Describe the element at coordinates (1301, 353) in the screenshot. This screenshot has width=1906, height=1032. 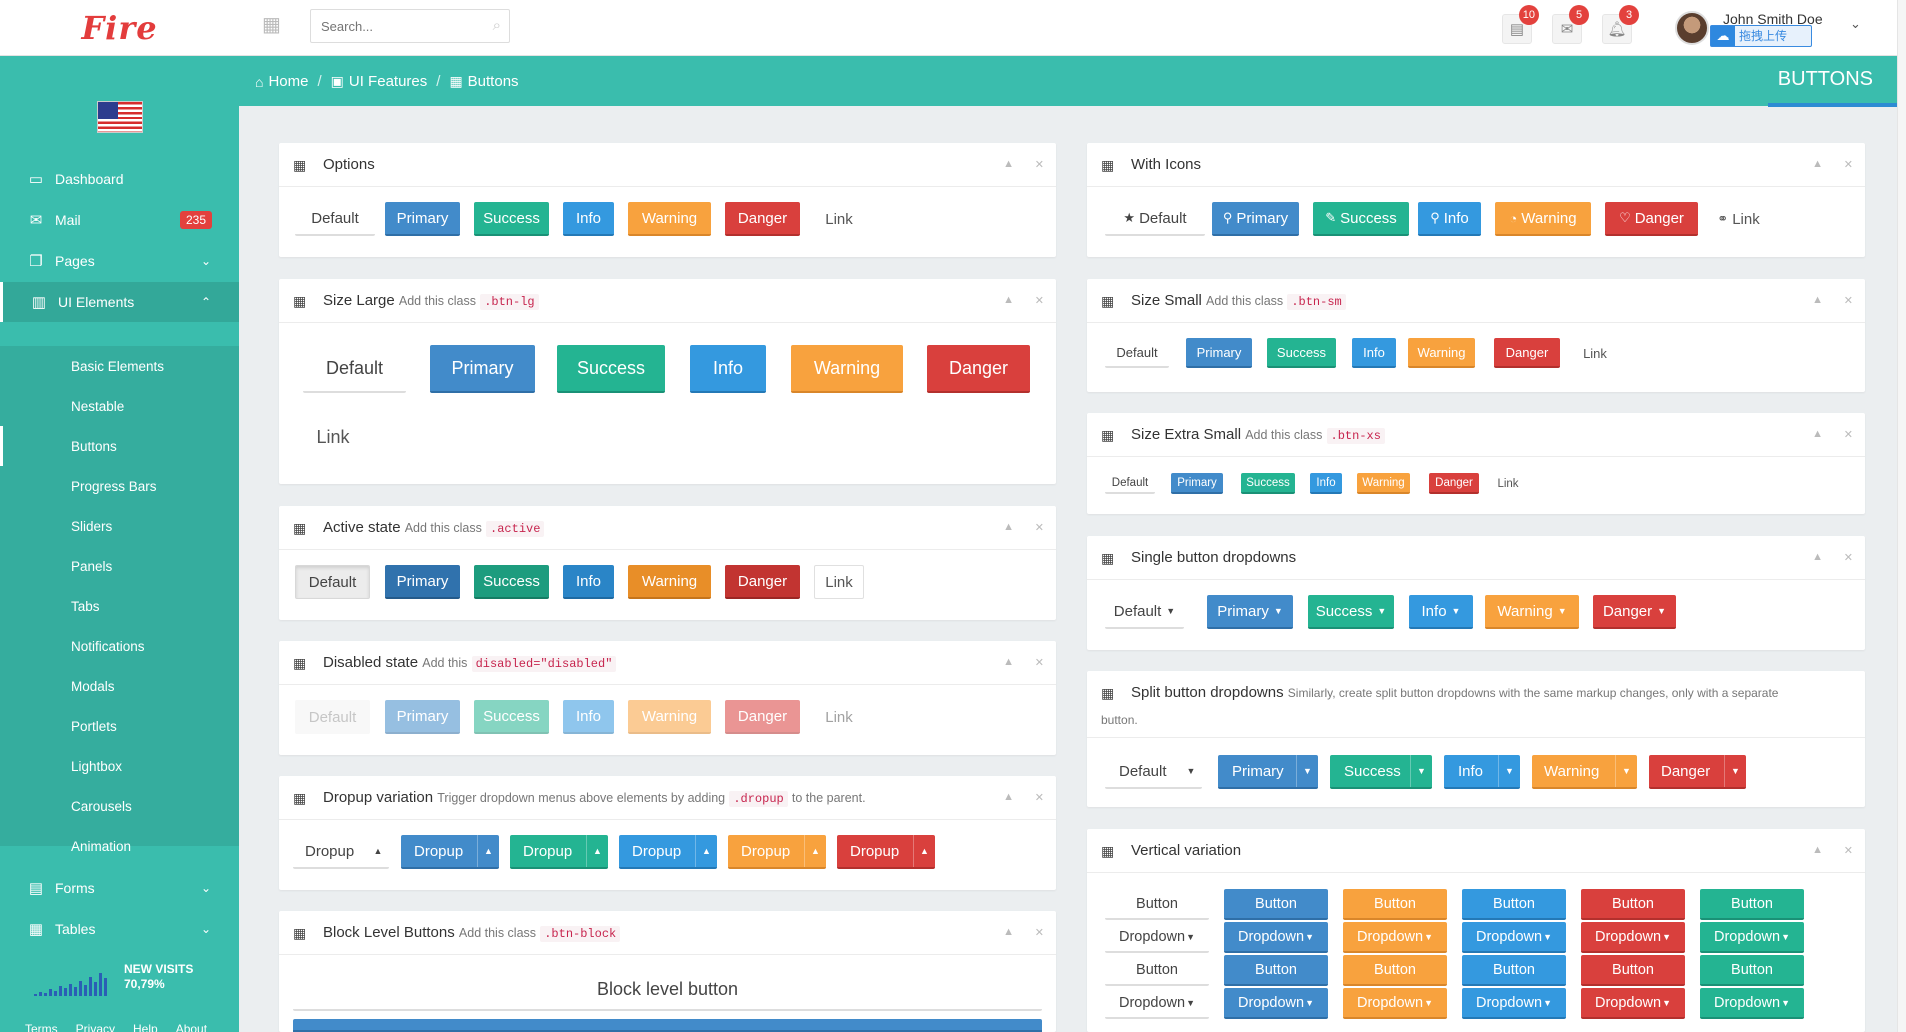
I see `success-button-sm: Success` at that location.